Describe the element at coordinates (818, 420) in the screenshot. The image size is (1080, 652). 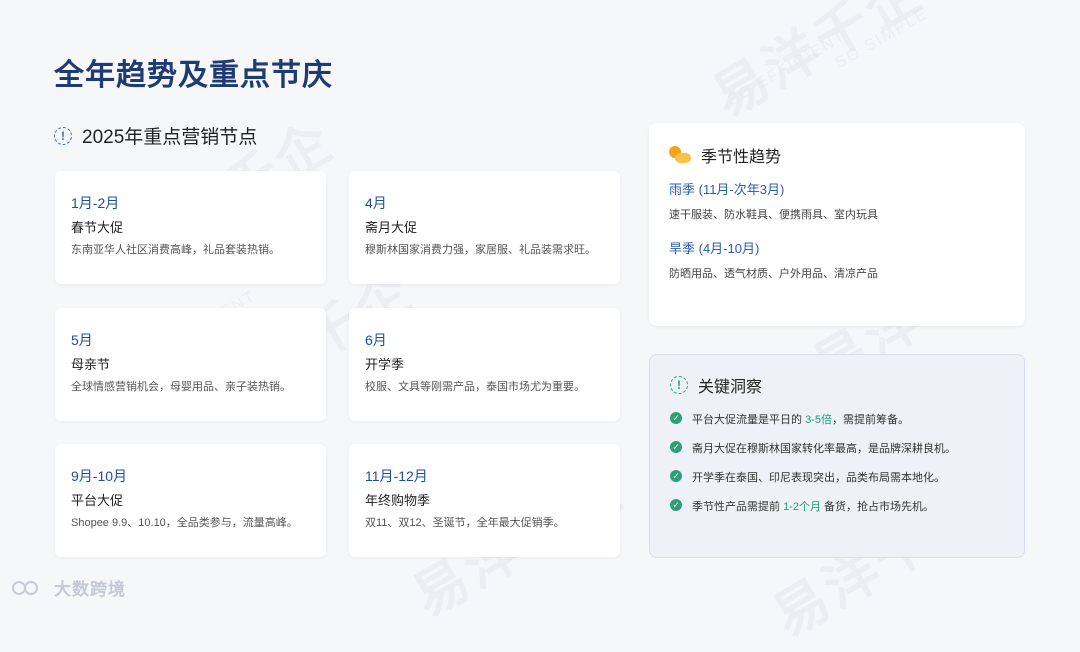
I see `insight-highlight: 3-5倍` at that location.